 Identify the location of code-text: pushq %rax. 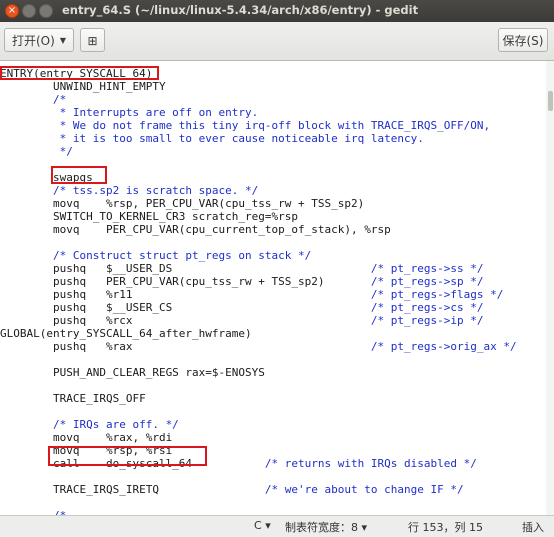
(185, 346).